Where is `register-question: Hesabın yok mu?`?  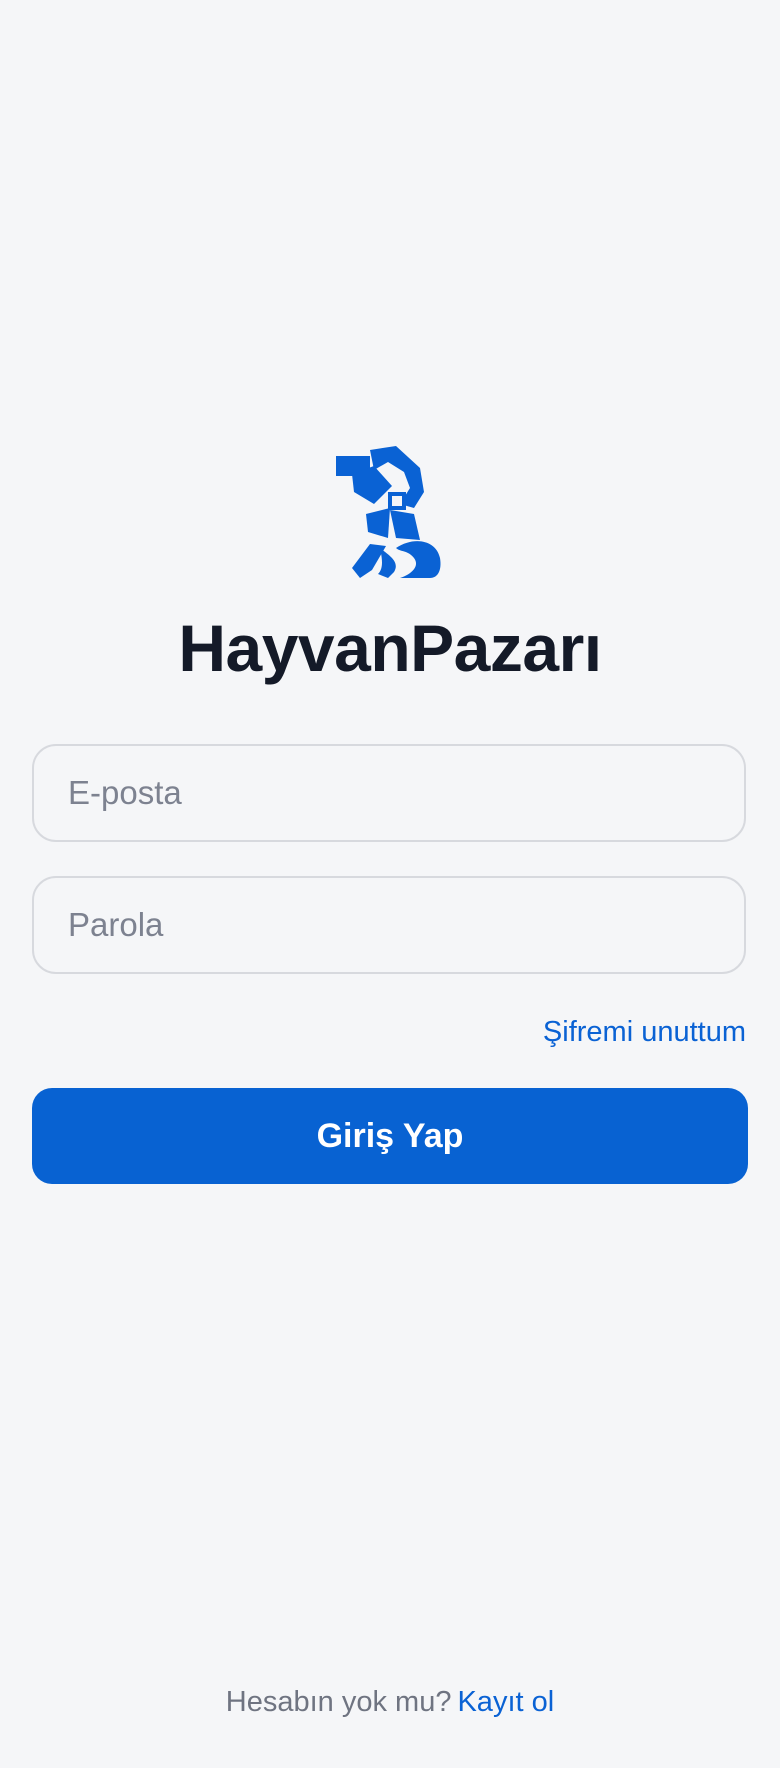
register-question: Hesabın yok mu? is located at coordinates (338, 1702).